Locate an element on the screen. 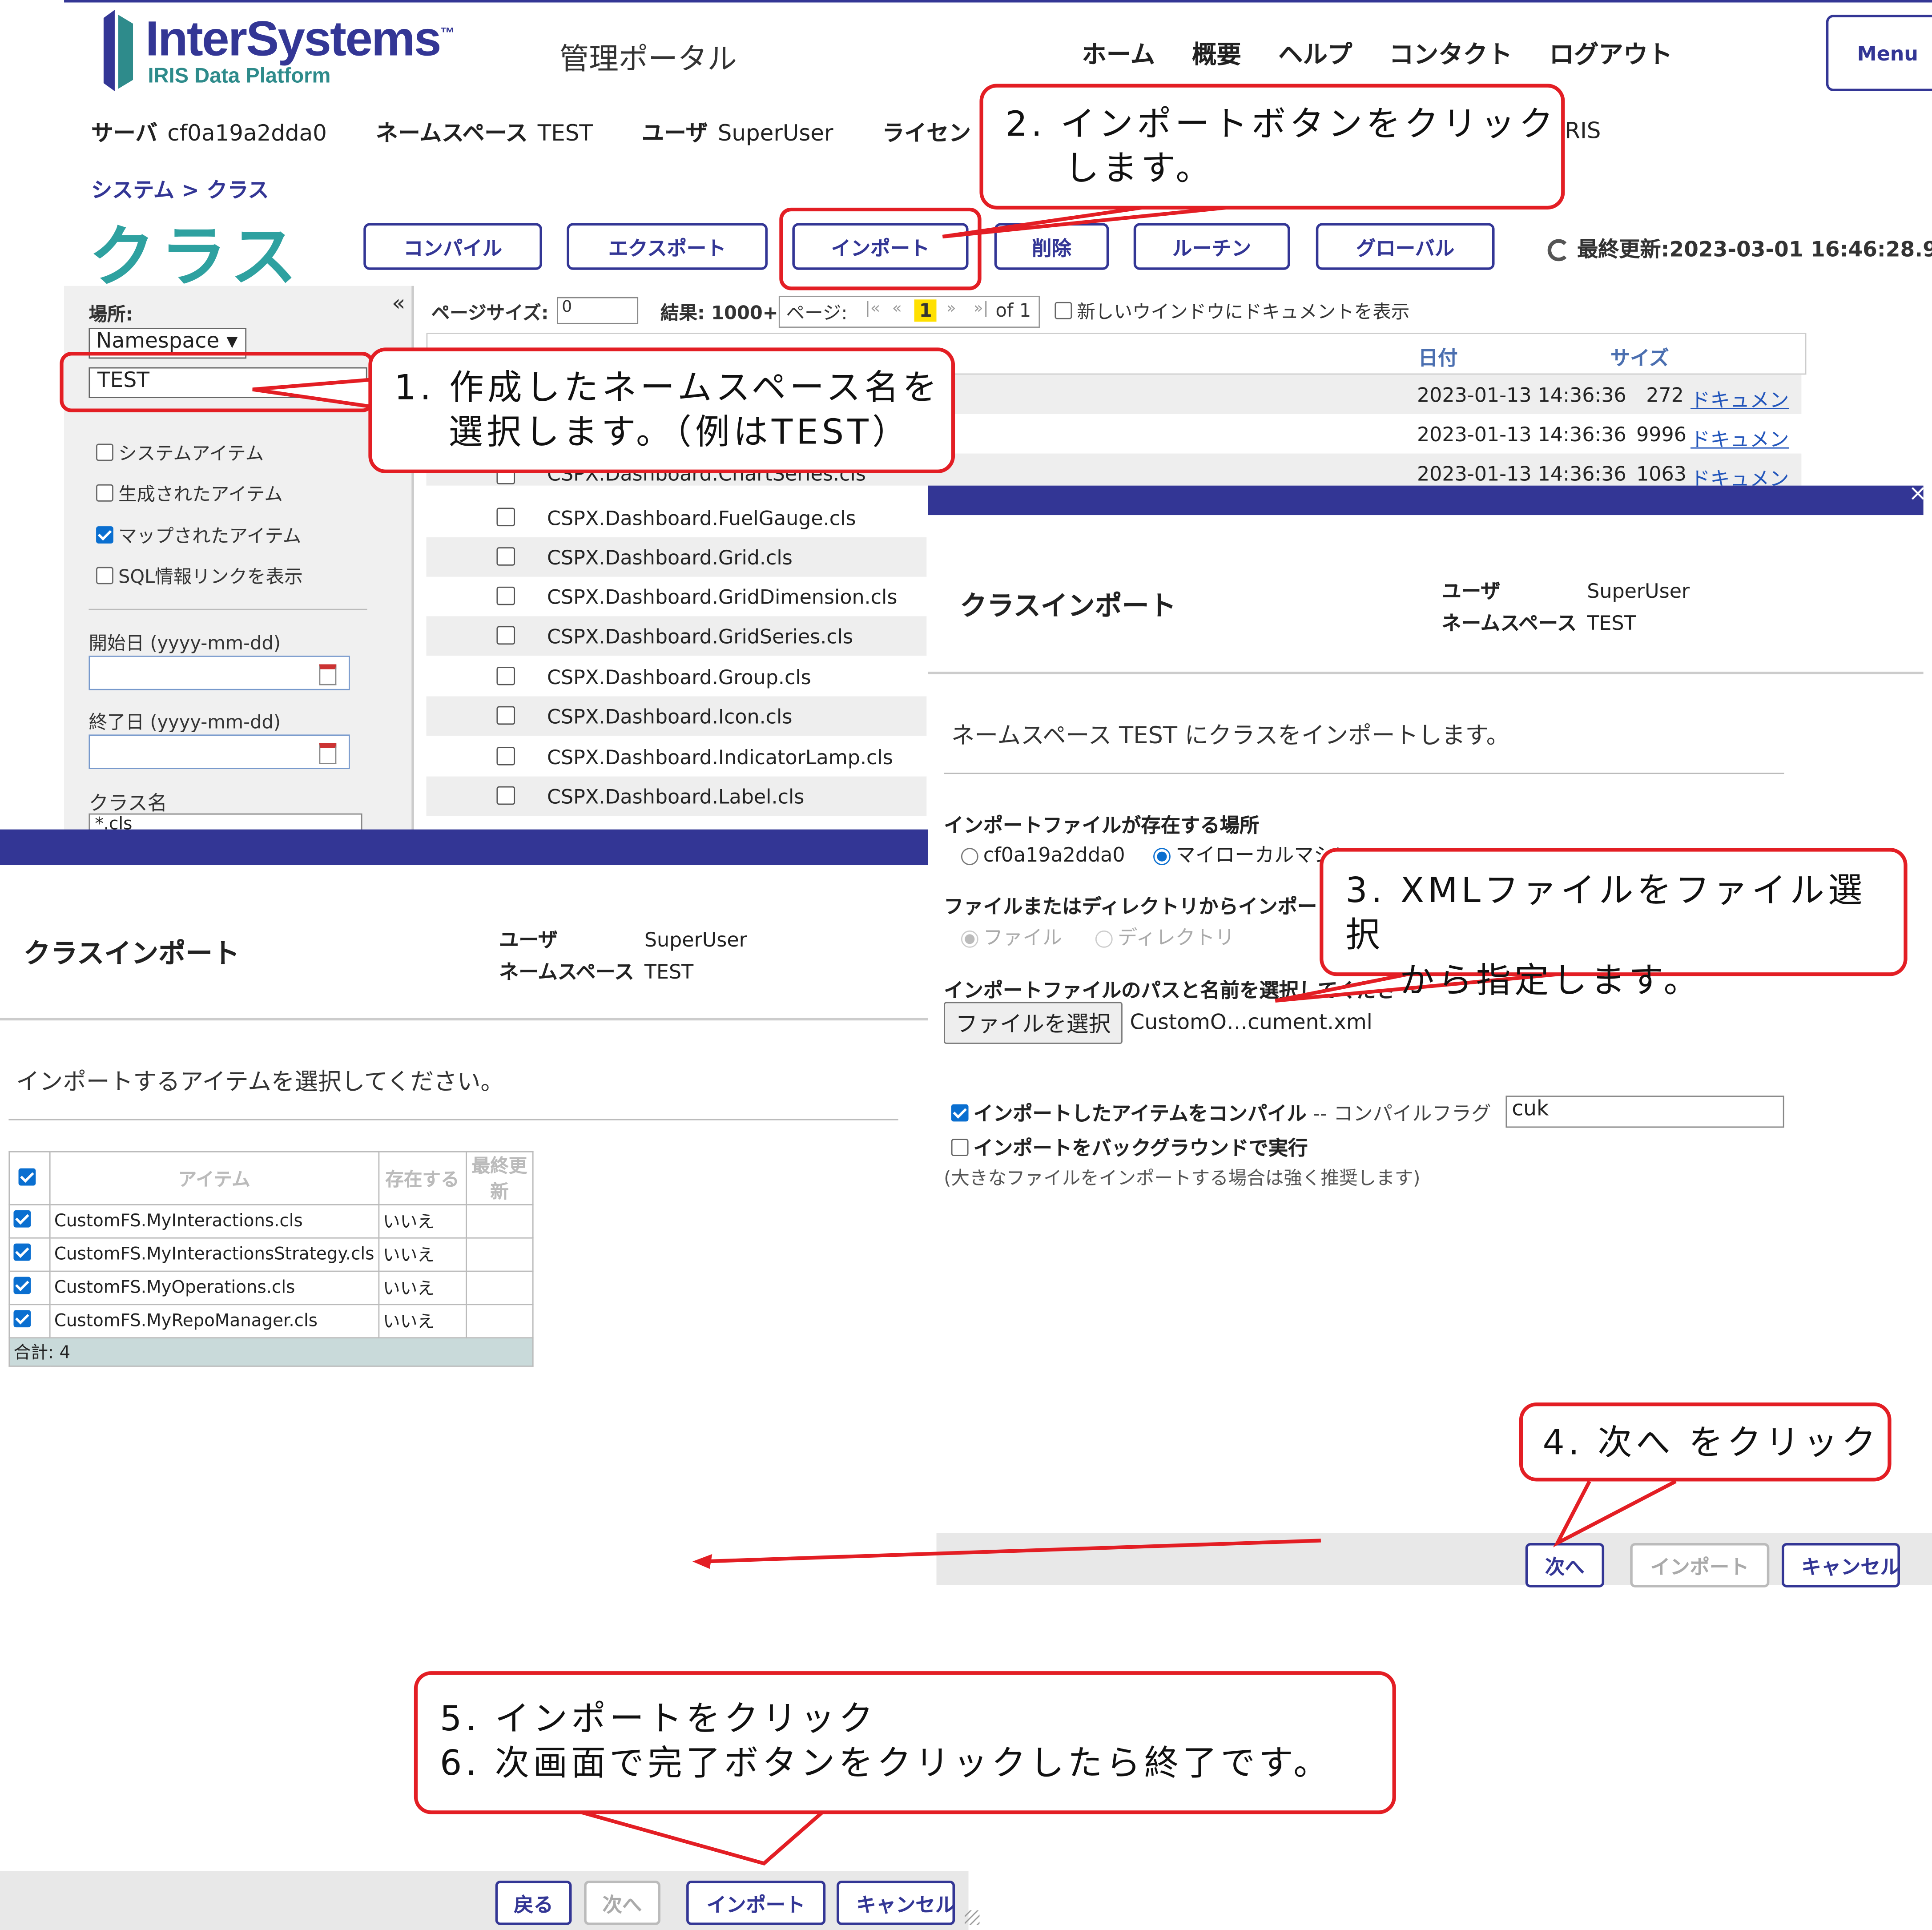 This screenshot has height=1930, width=1932. server-radio is located at coordinates (969, 856).